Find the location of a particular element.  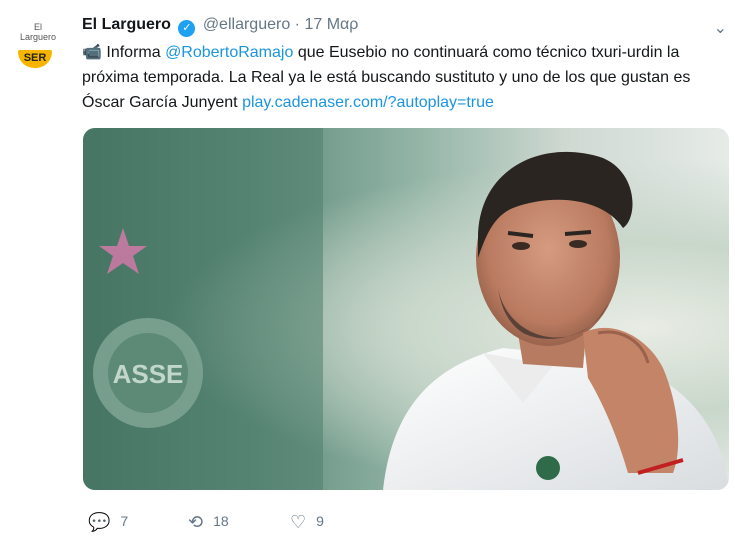

verified-badge-icon: ✓ is located at coordinates (187, 28).